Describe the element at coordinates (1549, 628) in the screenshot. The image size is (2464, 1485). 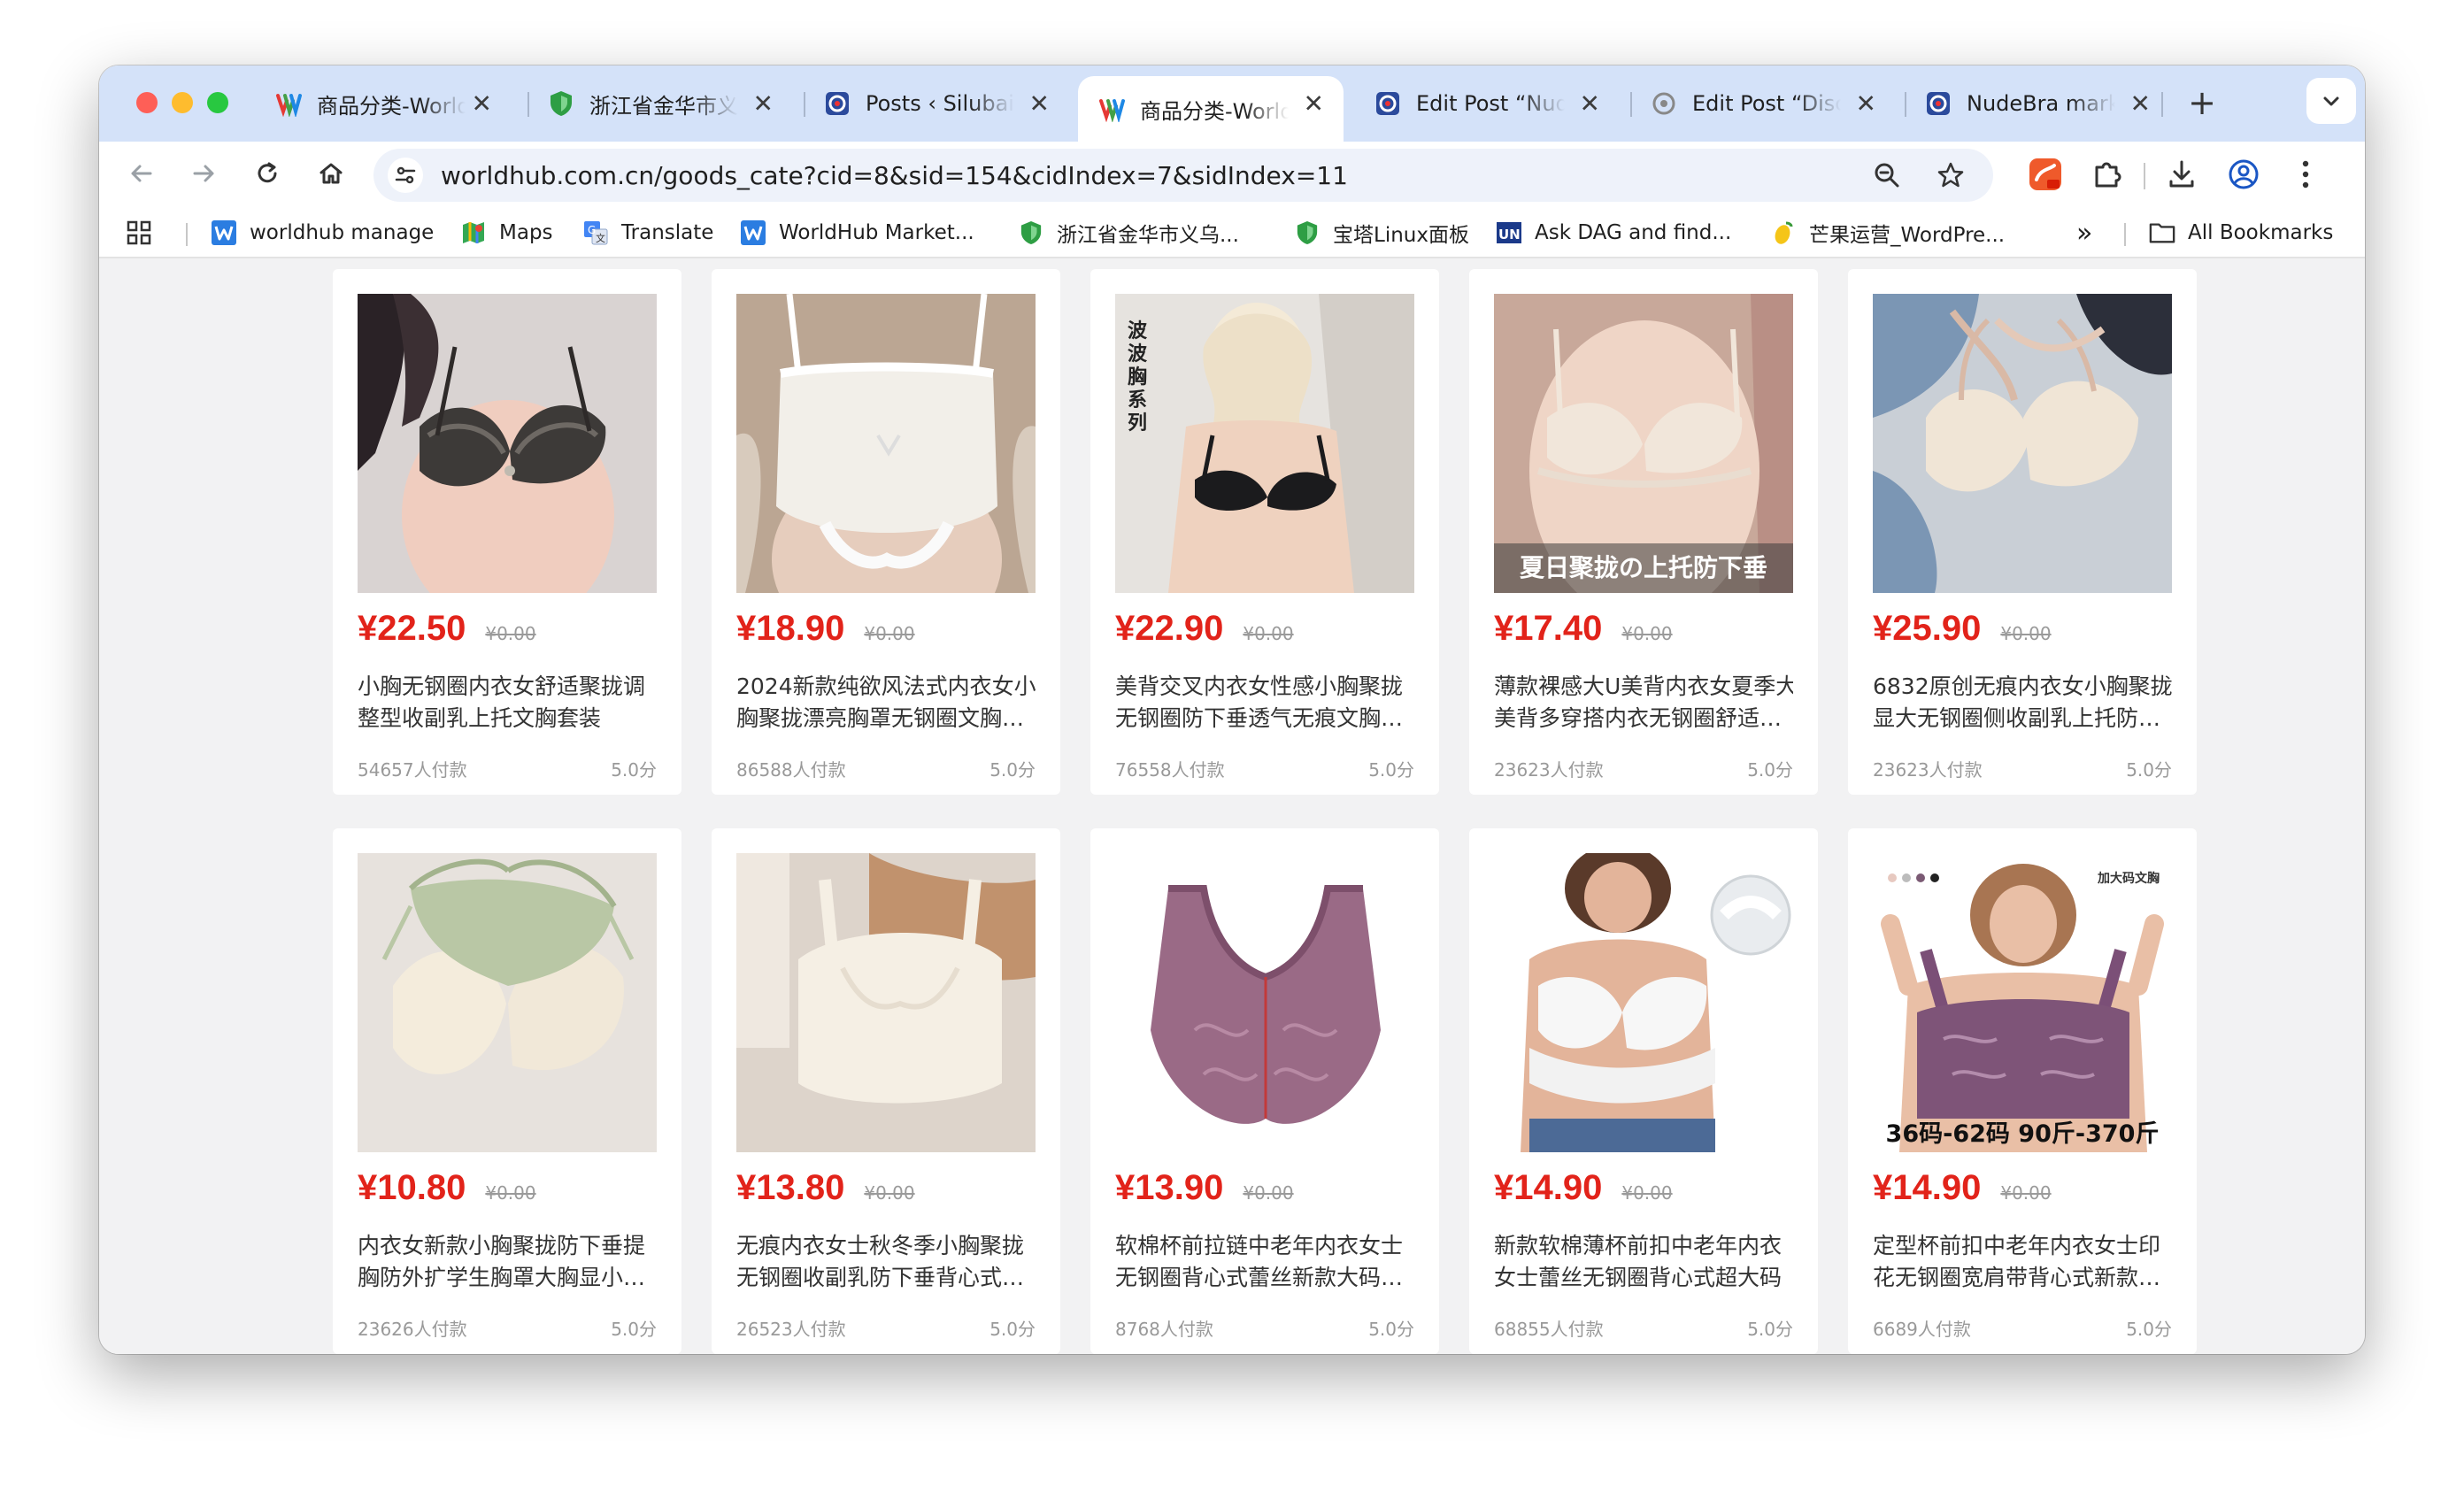
I see `price: ¥17.40` at that location.